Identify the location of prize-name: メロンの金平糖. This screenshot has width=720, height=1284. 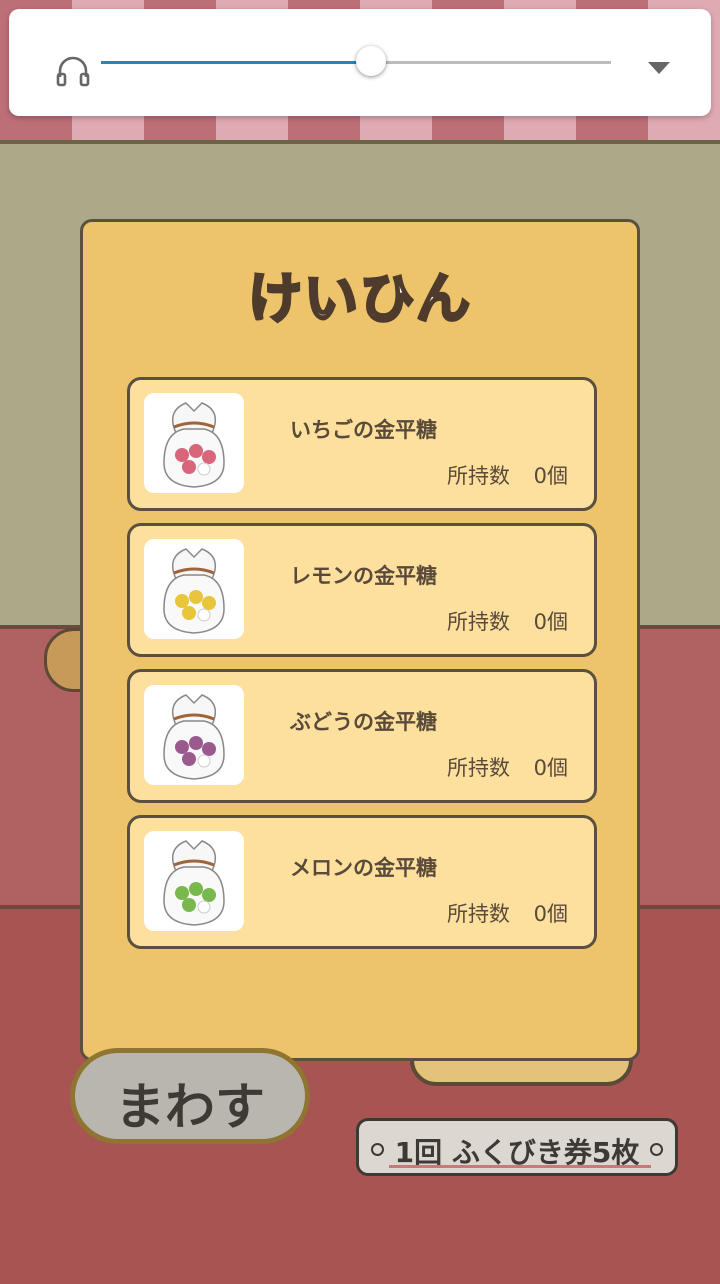
(363, 868).